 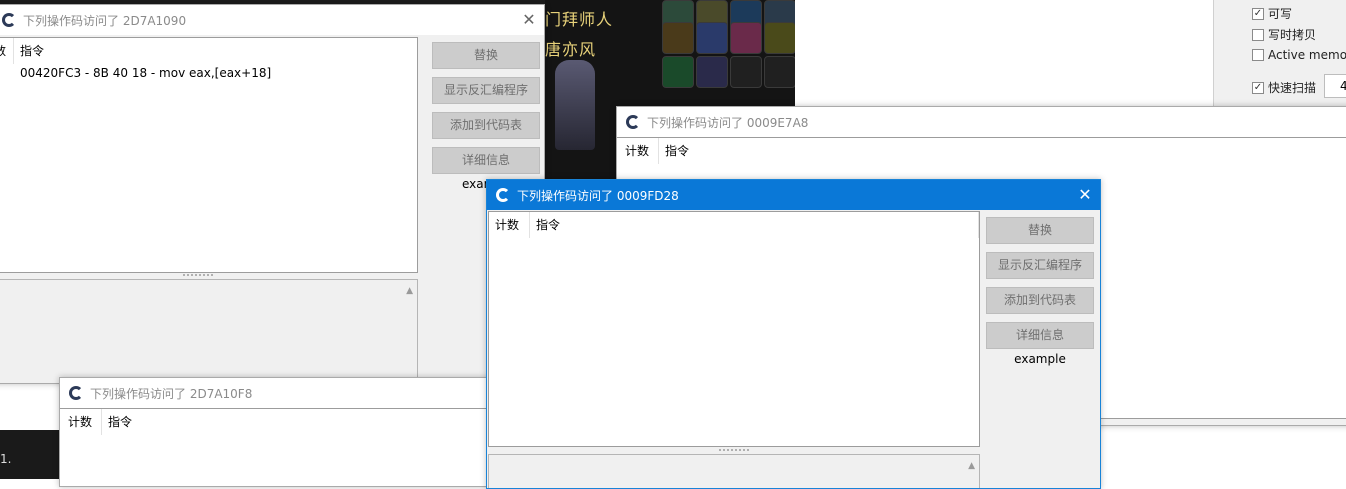 What do you see at coordinates (1040, 359) in the screenshot?
I see `example-label: example` at bounding box center [1040, 359].